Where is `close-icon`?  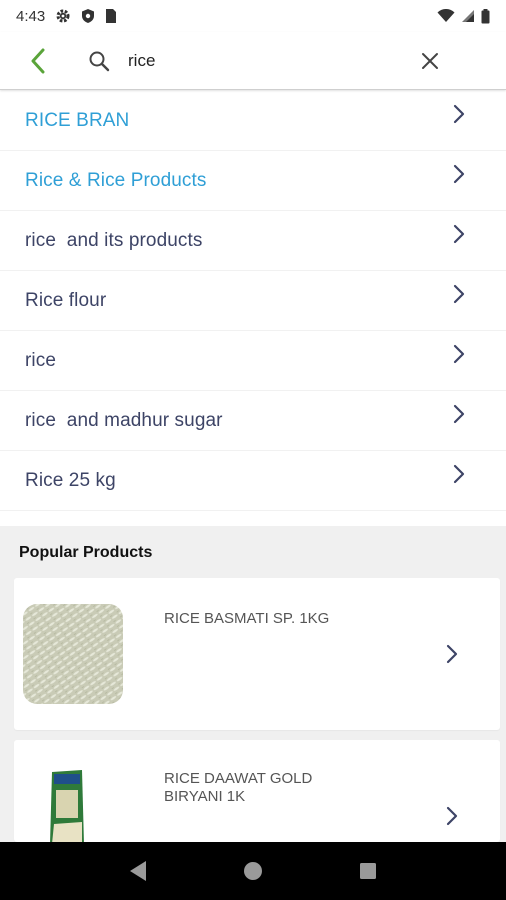 close-icon is located at coordinates (430, 60).